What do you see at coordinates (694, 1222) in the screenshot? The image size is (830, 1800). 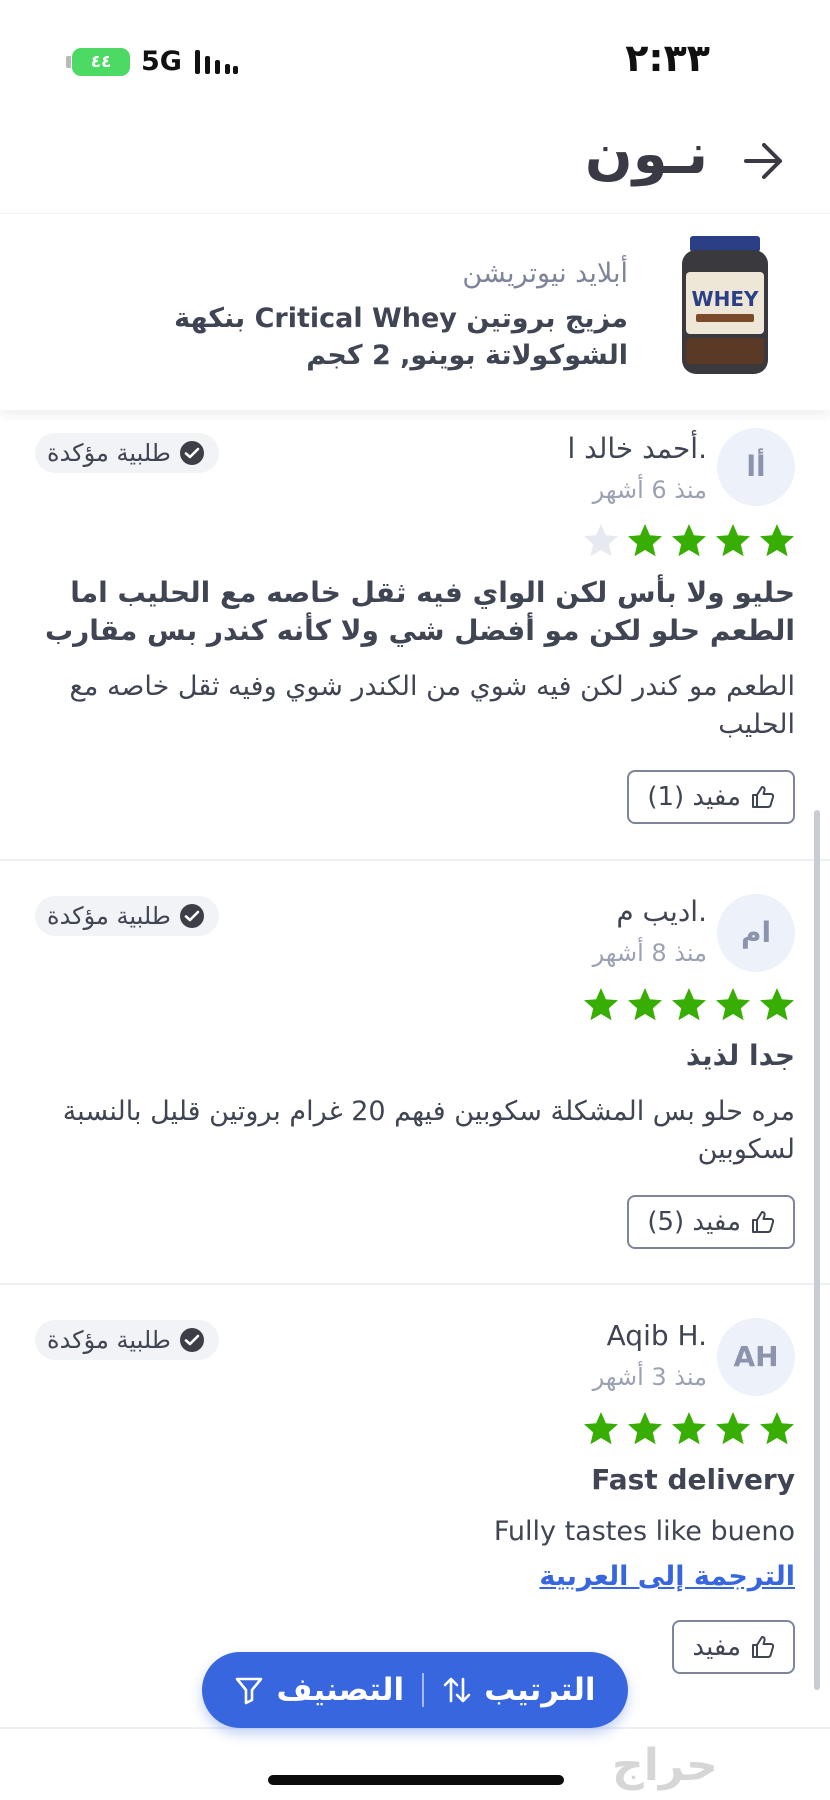 I see `helpful-label: مفيد (5)` at bounding box center [694, 1222].